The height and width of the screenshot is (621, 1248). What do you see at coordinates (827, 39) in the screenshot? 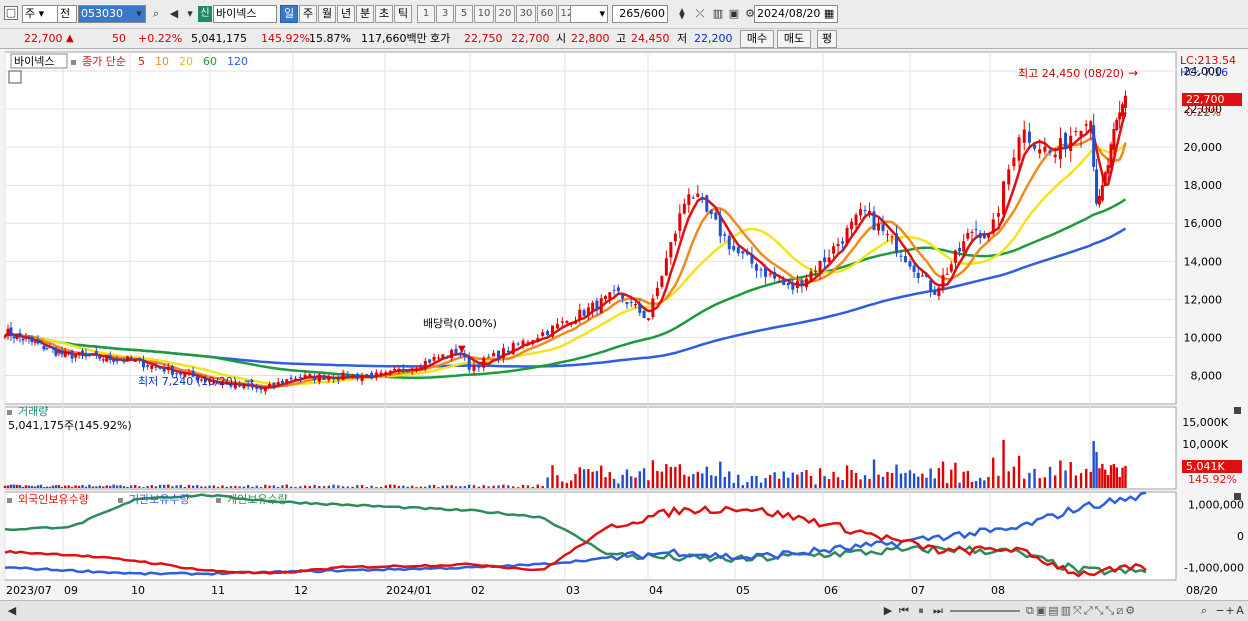
I see `eval-button: 평` at bounding box center [827, 39].